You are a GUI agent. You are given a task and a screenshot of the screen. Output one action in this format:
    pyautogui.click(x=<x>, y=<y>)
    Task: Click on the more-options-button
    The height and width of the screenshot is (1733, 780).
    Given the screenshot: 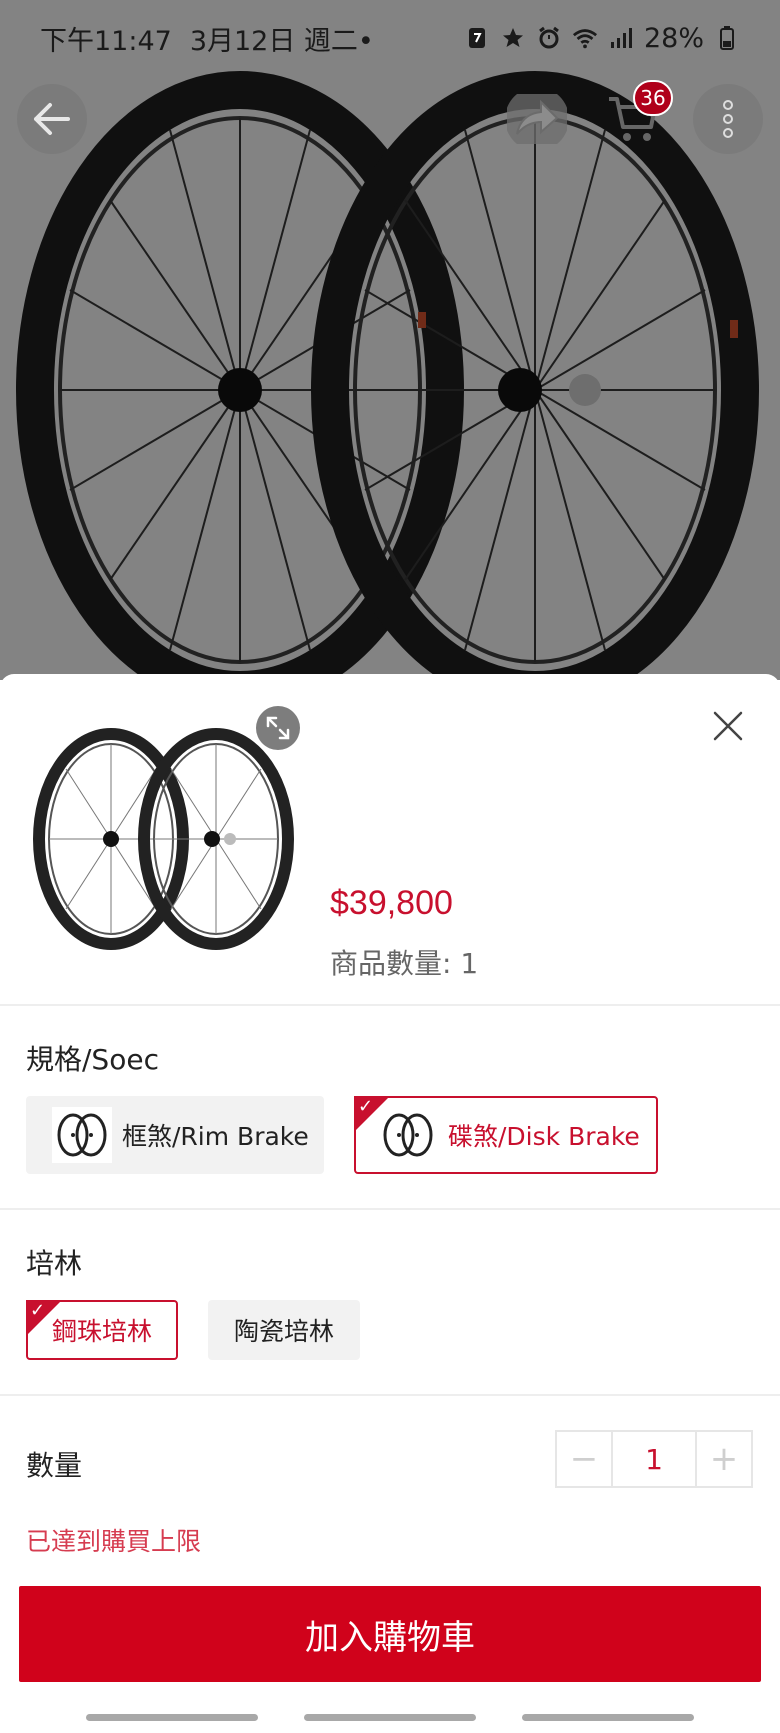 What is the action you would take?
    pyautogui.click(x=728, y=119)
    